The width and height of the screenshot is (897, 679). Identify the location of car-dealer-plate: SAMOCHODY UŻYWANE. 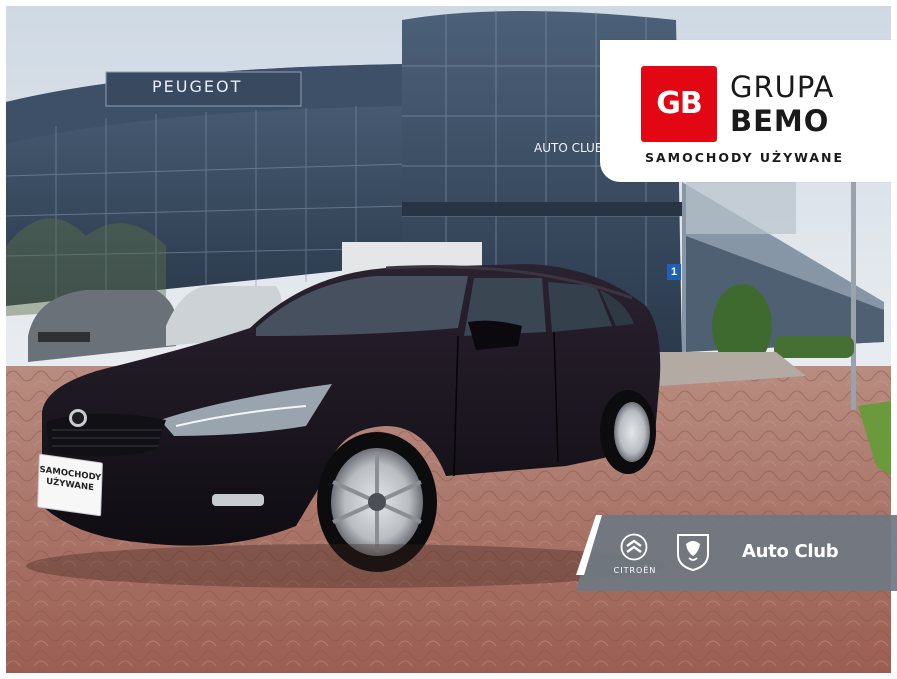
(70, 485).